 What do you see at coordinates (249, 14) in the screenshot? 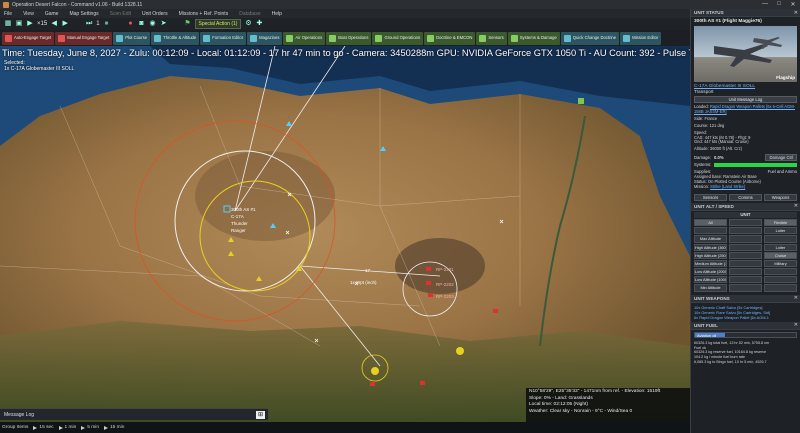
I see `menu-database: Database` at bounding box center [249, 14].